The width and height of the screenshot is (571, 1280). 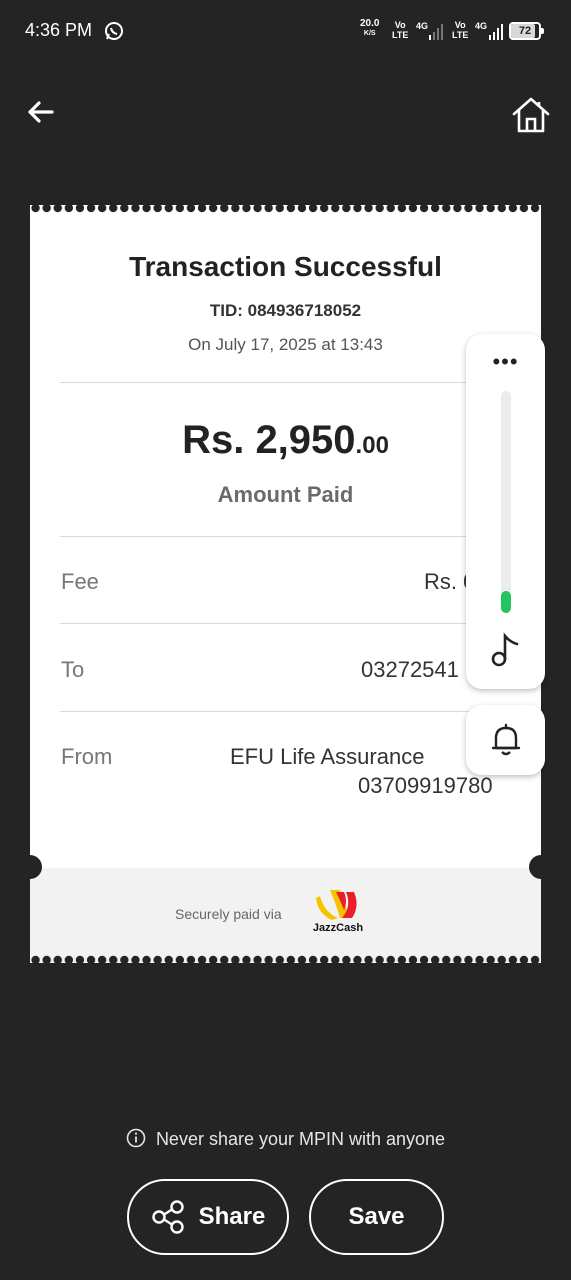 I want to click on info-icon, so click(x=136, y=1138).